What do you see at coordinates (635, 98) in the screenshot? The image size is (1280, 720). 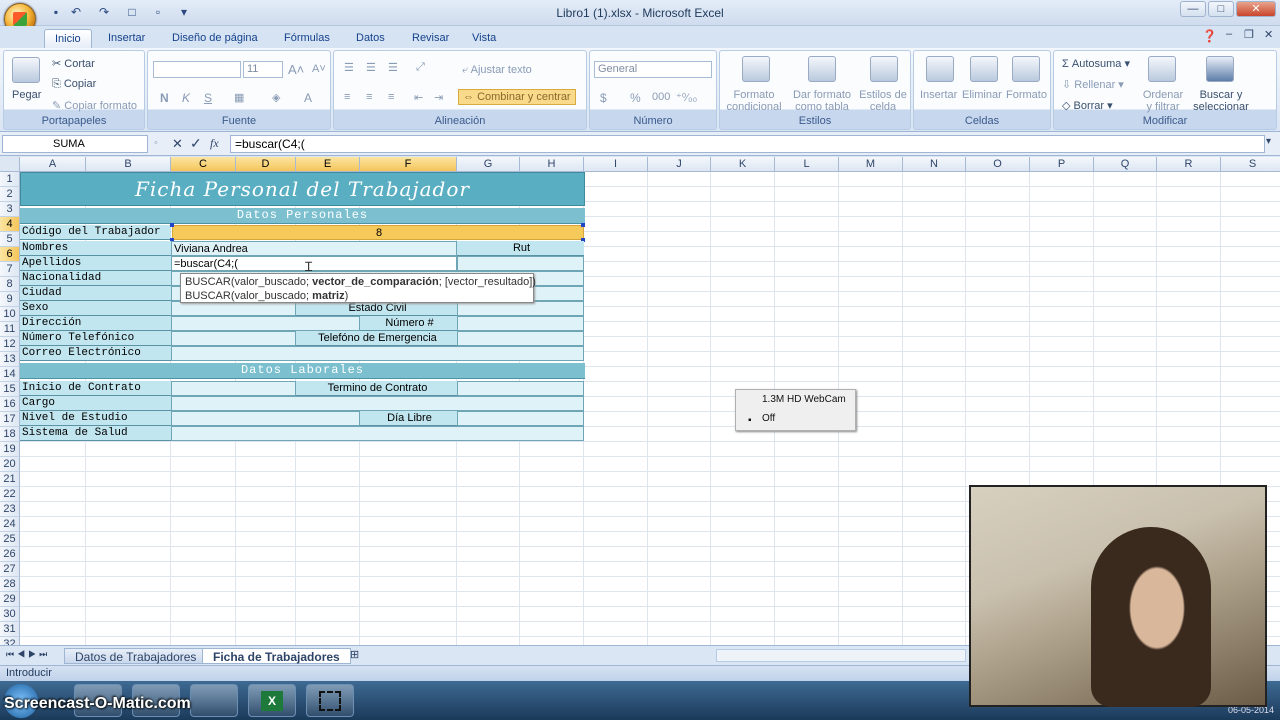 I see `percent-button: %` at bounding box center [635, 98].